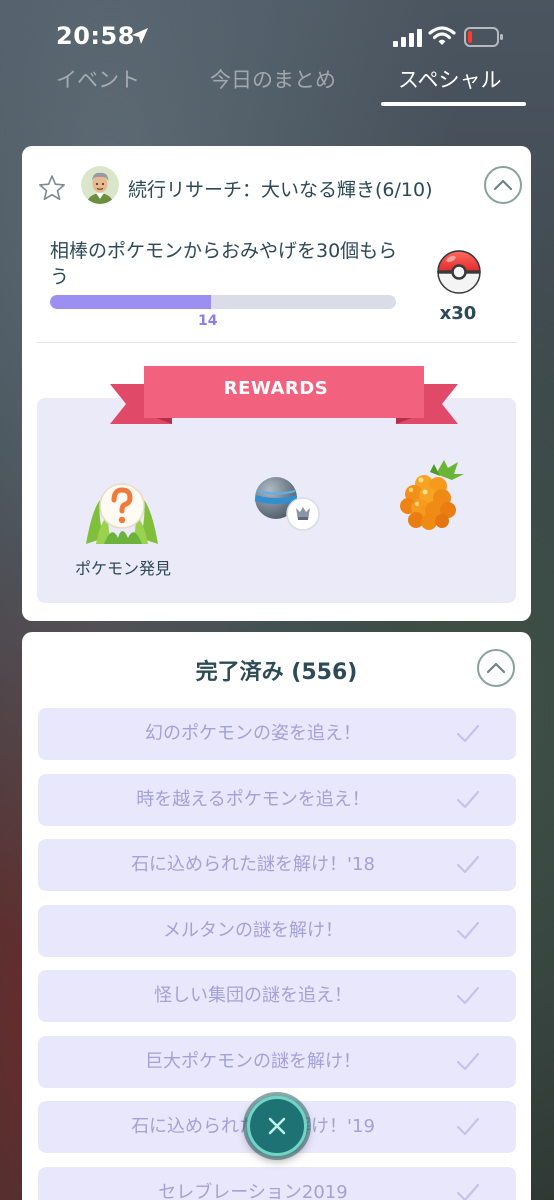 The height and width of the screenshot is (1200, 554). Describe the element at coordinates (253, 864) in the screenshot. I see `completed-research-label: 石に込められた謎を解け！'18` at that location.